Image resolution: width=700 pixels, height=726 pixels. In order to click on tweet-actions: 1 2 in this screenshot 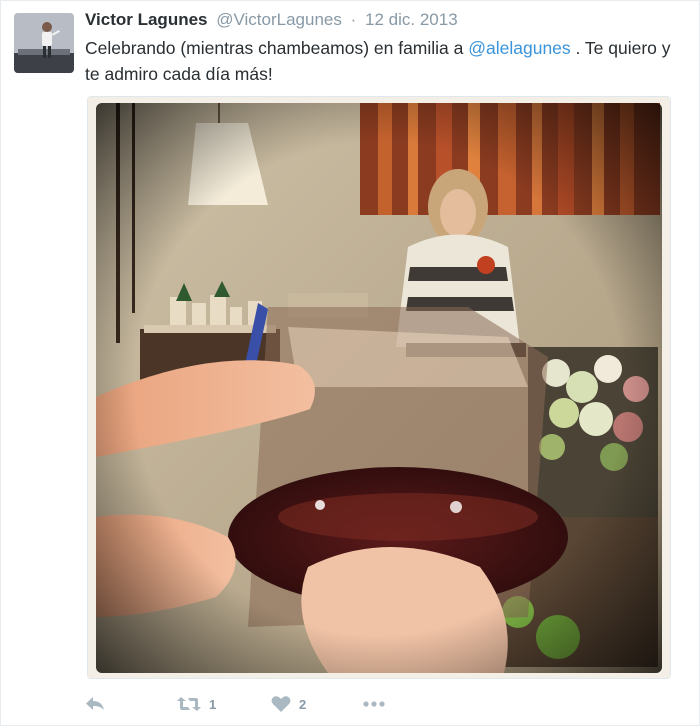, I will do `click(235, 704)`.